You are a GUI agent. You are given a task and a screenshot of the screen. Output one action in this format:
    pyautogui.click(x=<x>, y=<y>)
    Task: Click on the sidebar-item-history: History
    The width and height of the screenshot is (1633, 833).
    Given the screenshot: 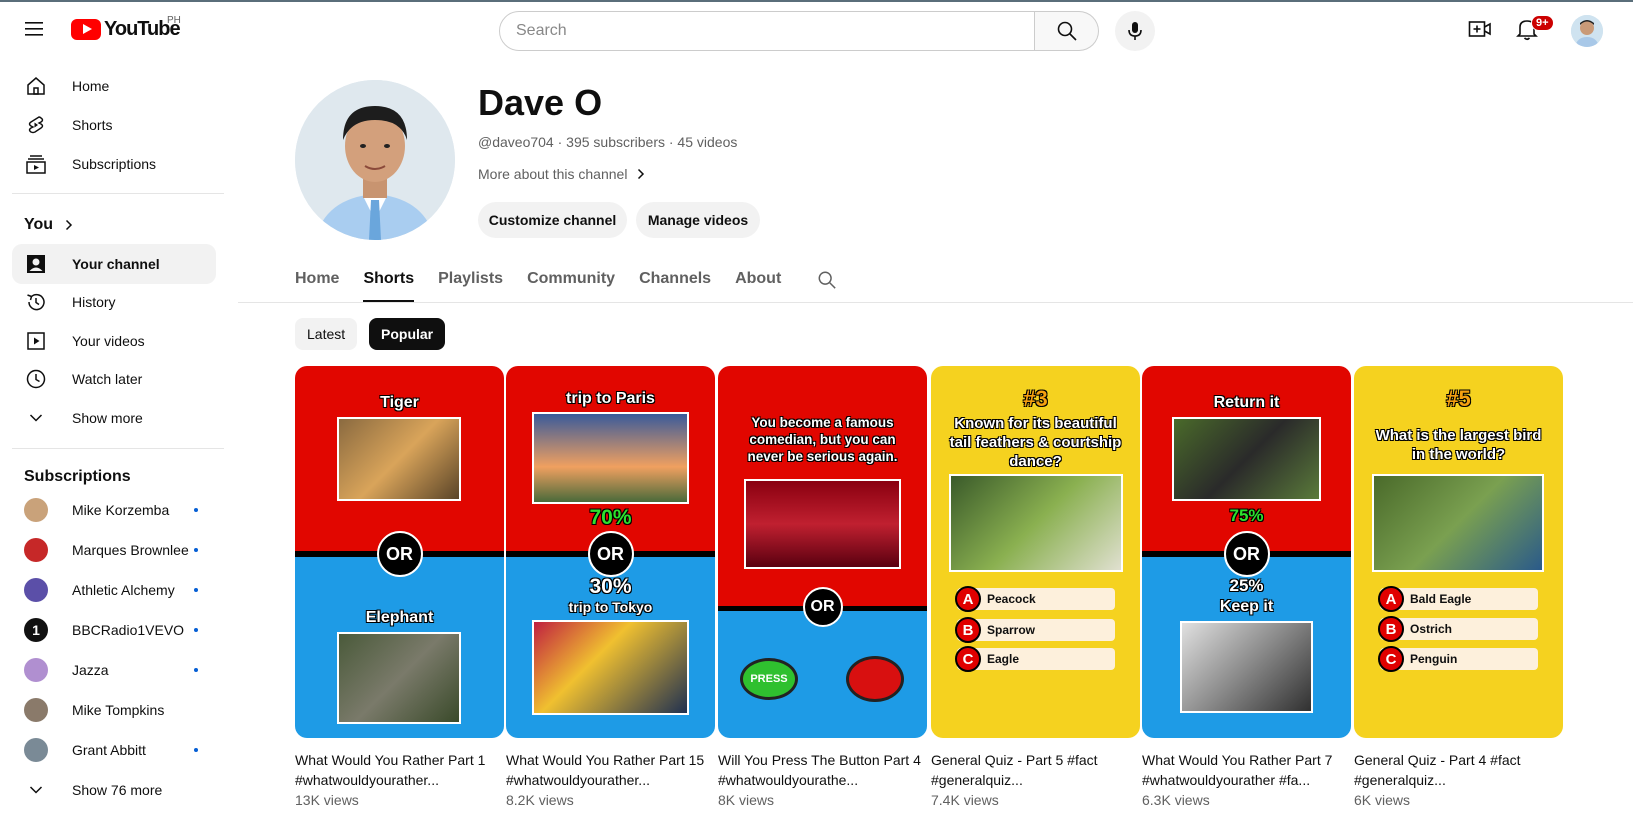 What is the action you would take?
    pyautogui.click(x=114, y=302)
    